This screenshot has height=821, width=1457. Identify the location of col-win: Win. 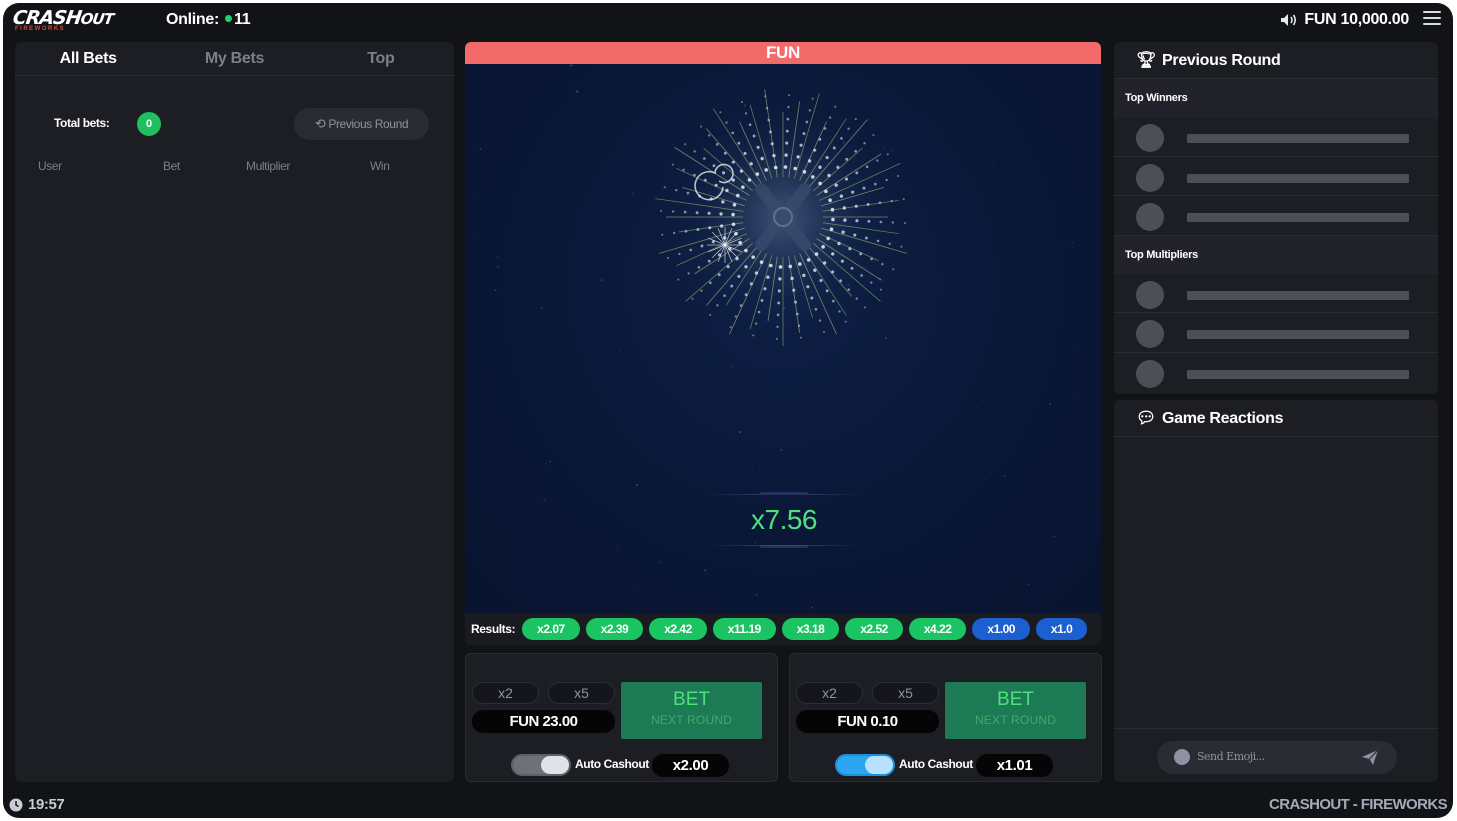
(380, 166).